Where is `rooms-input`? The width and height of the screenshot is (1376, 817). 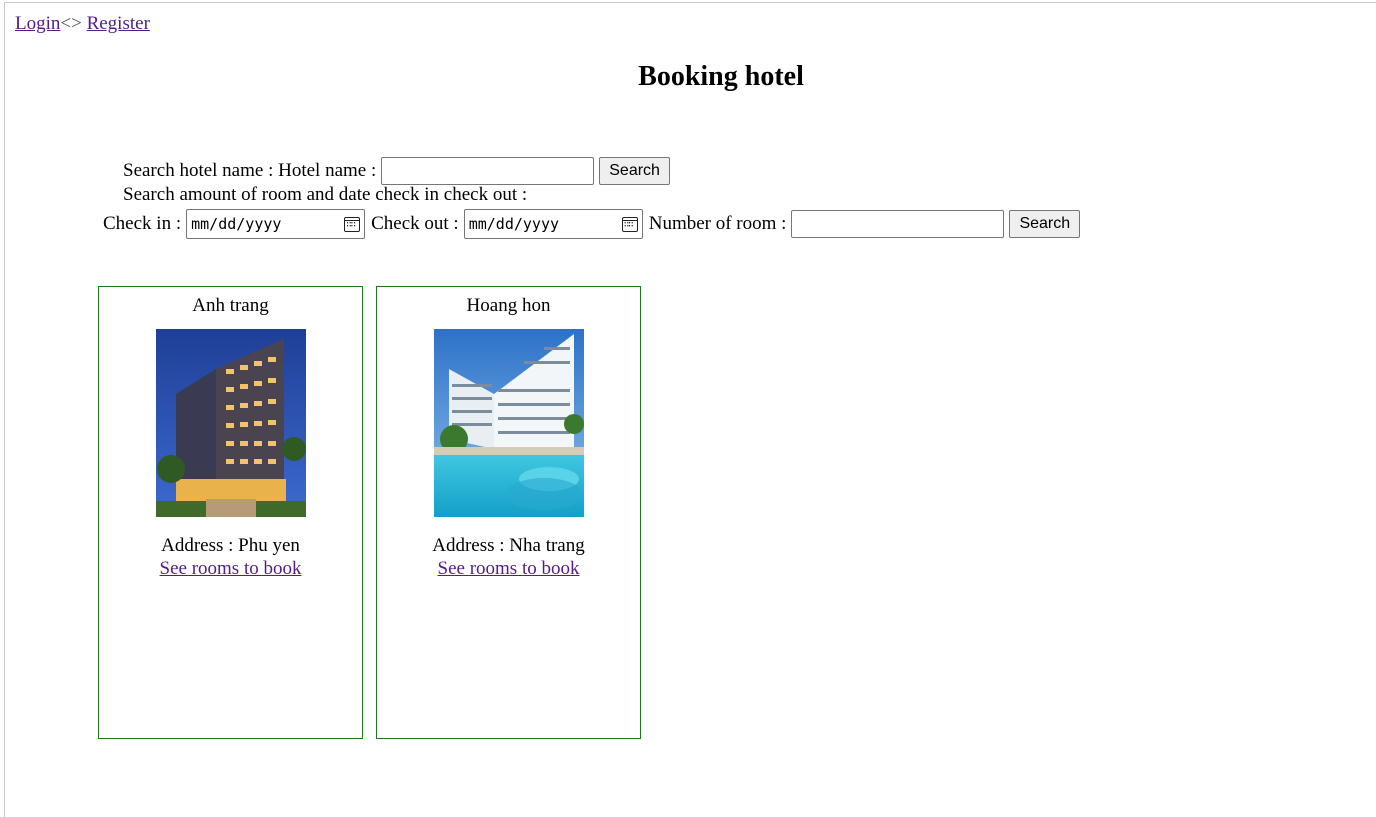
rooms-input is located at coordinates (898, 224).